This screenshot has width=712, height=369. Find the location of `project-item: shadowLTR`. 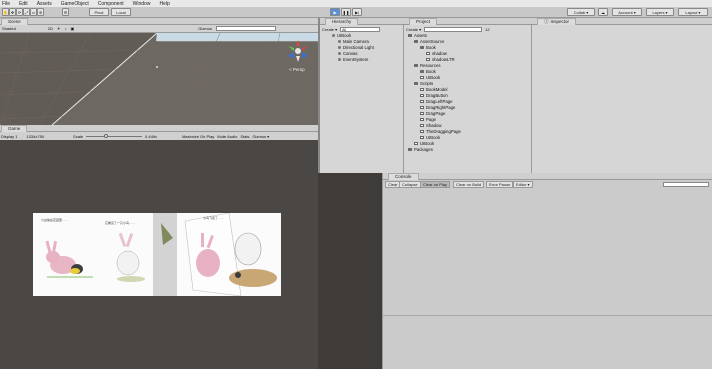

project-item: shadowLTR is located at coordinates (440, 59).